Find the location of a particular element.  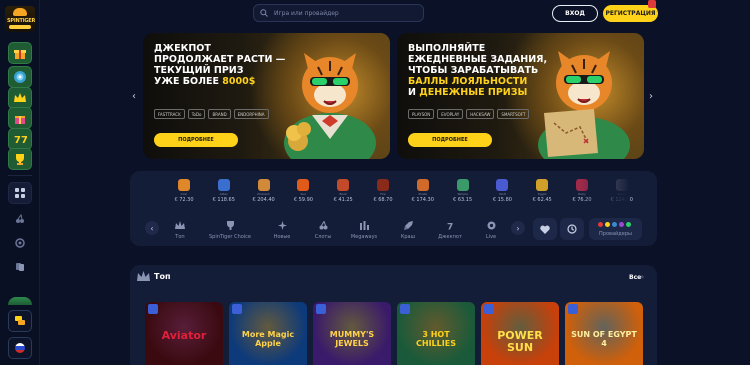

tiger-map-mascot-image is located at coordinates (584, 105).